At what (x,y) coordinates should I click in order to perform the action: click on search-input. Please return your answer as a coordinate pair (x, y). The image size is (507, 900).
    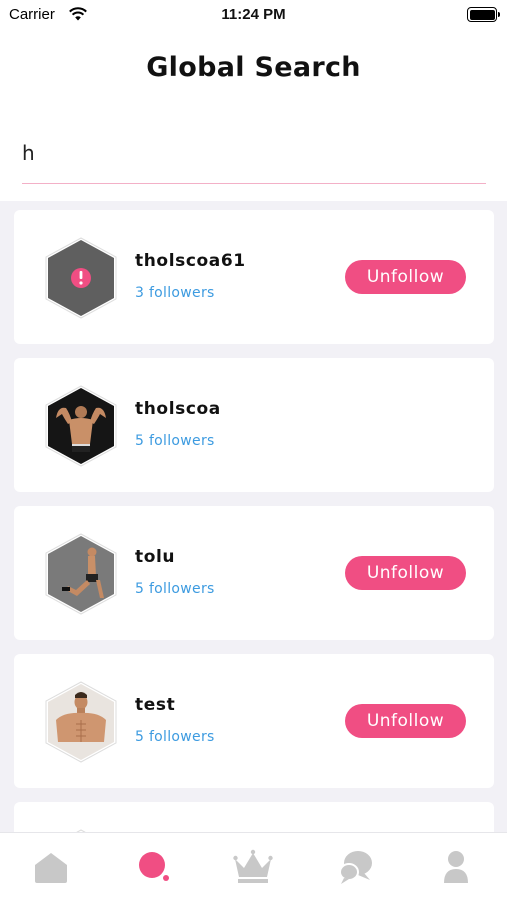
    Looking at the image, I should click on (254, 153).